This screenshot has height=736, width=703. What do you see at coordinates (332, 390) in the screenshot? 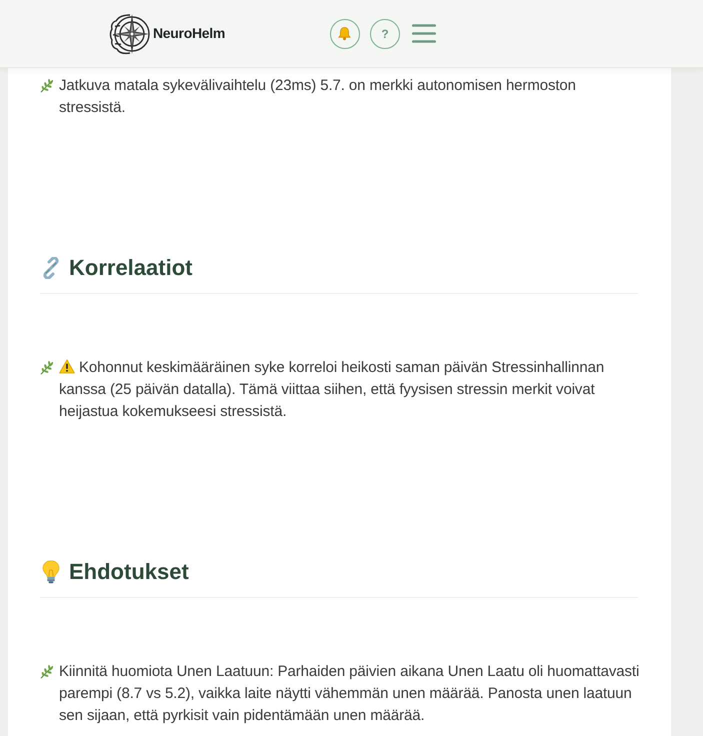
I see `insight-text: Kohonnut keskimääräinen syke korreloi heikosti saman päivän Stressinhallinnan kanssa (25 päivän datalla). Tämä viittaa siihen, että fyysisen stressin merkit voivat heijastua kokemukseesi stressistä.` at bounding box center [332, 390].